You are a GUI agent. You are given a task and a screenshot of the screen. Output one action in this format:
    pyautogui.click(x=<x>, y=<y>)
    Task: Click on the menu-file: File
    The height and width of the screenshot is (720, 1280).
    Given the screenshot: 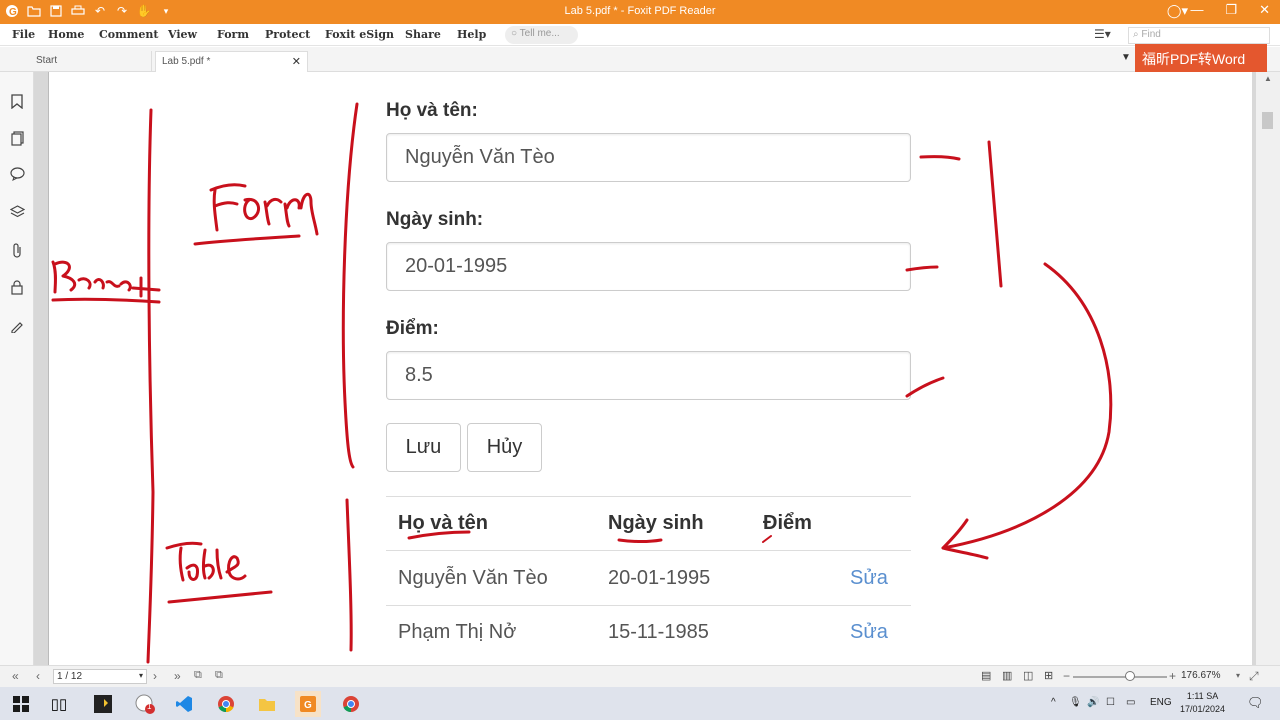 What is the action you would take?
    pyautogui.click(x=23, y=34)
    